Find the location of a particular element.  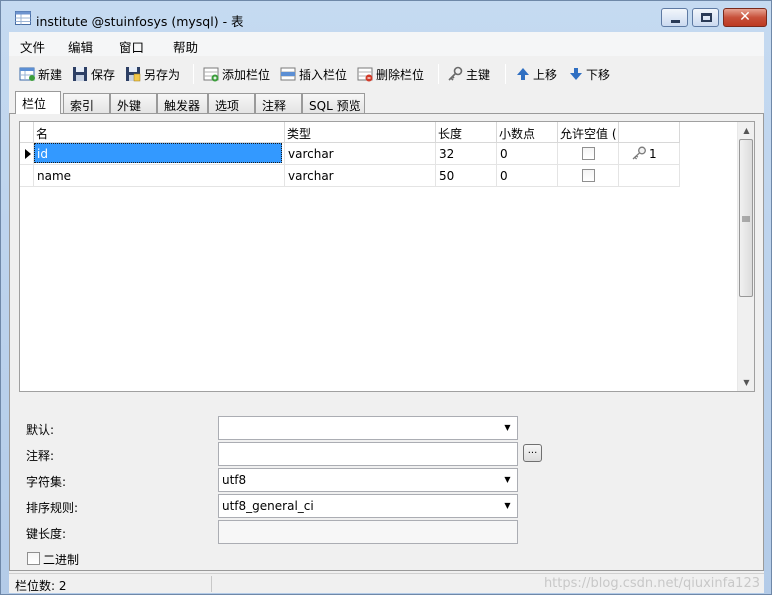

binary-label: 二进制 is located at coordinates (61, 560).